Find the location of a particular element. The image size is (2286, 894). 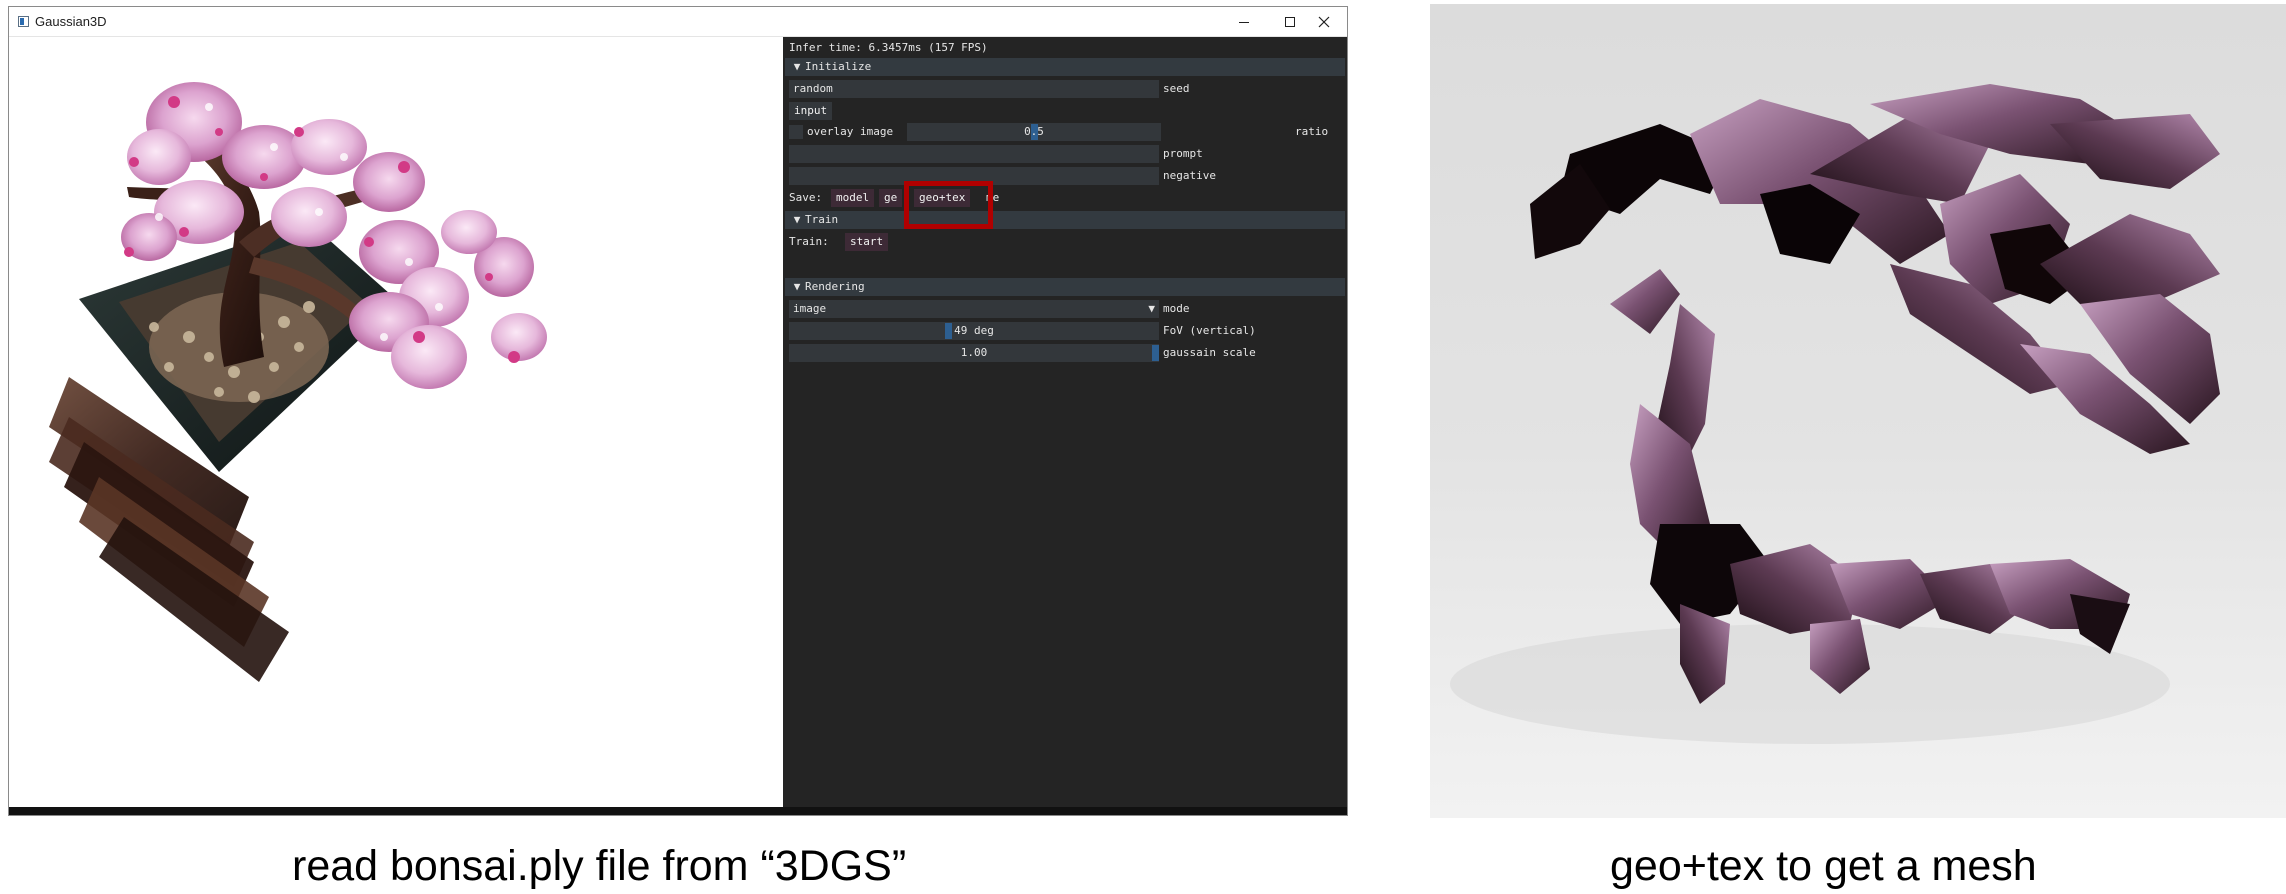

rendering-header: ▼ Rendering is located at coordinates (1065, 287).